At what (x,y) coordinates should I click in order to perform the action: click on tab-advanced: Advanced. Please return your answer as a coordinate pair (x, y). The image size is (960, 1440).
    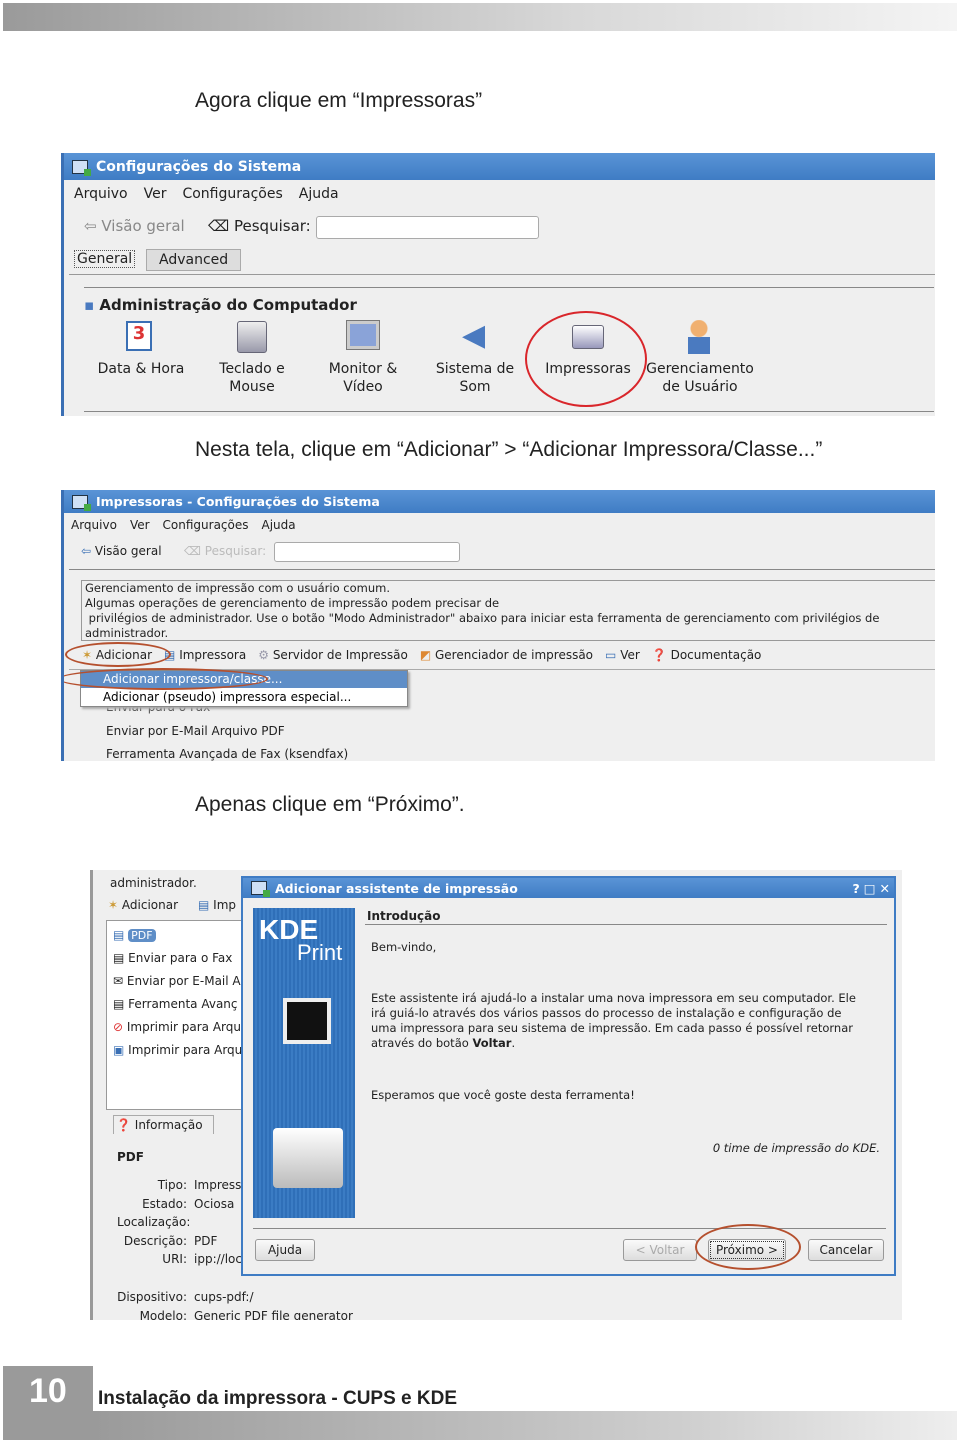
    Looking at the image, I should click on (194, 260).